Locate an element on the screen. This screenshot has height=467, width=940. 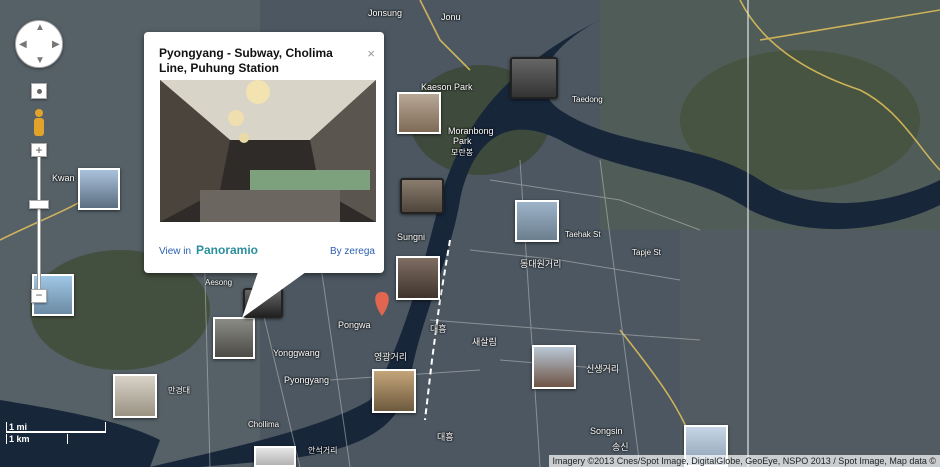
pan-left-icon: ◀ is located at coordinates (23, 45).